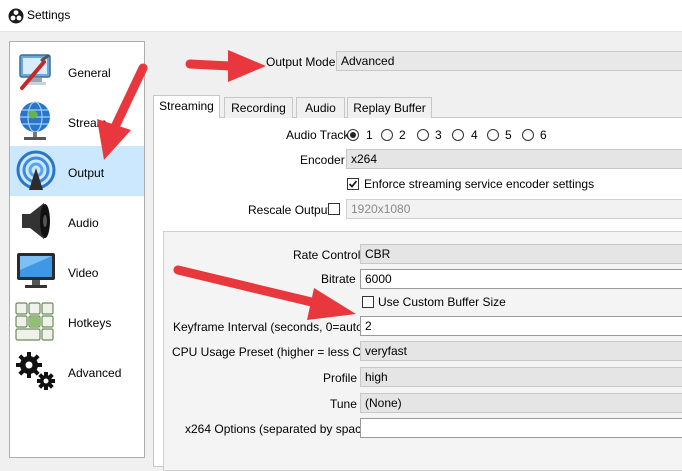 The image size is (682, 471). What do you see at coordinates (225, 66) in the screenshot?
I see `arrow-to-output-mode` at bounding box center [225, 66].